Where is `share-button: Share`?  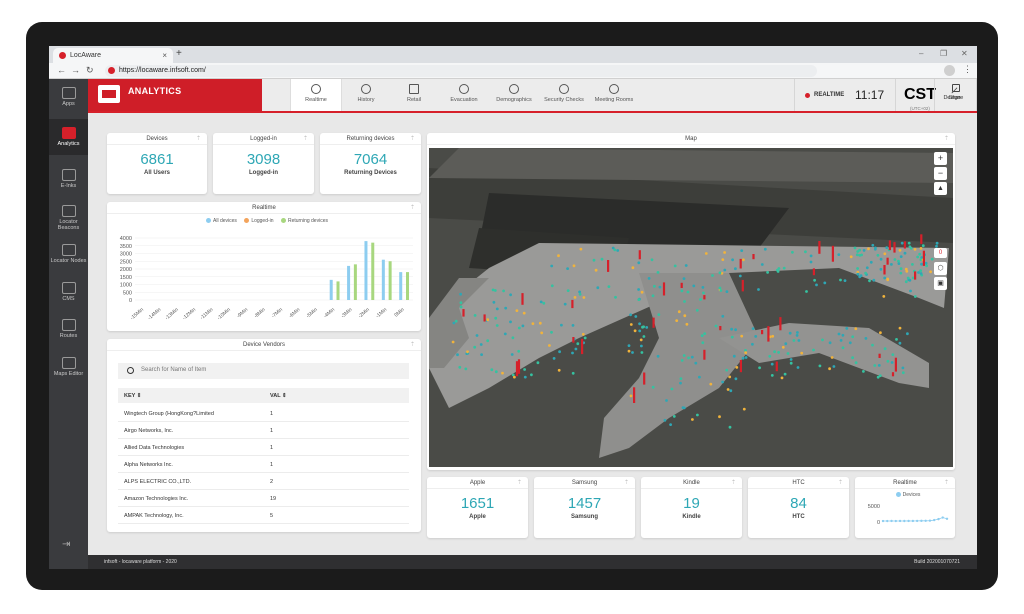 share-button: Share is located at coordinates (955, 92).